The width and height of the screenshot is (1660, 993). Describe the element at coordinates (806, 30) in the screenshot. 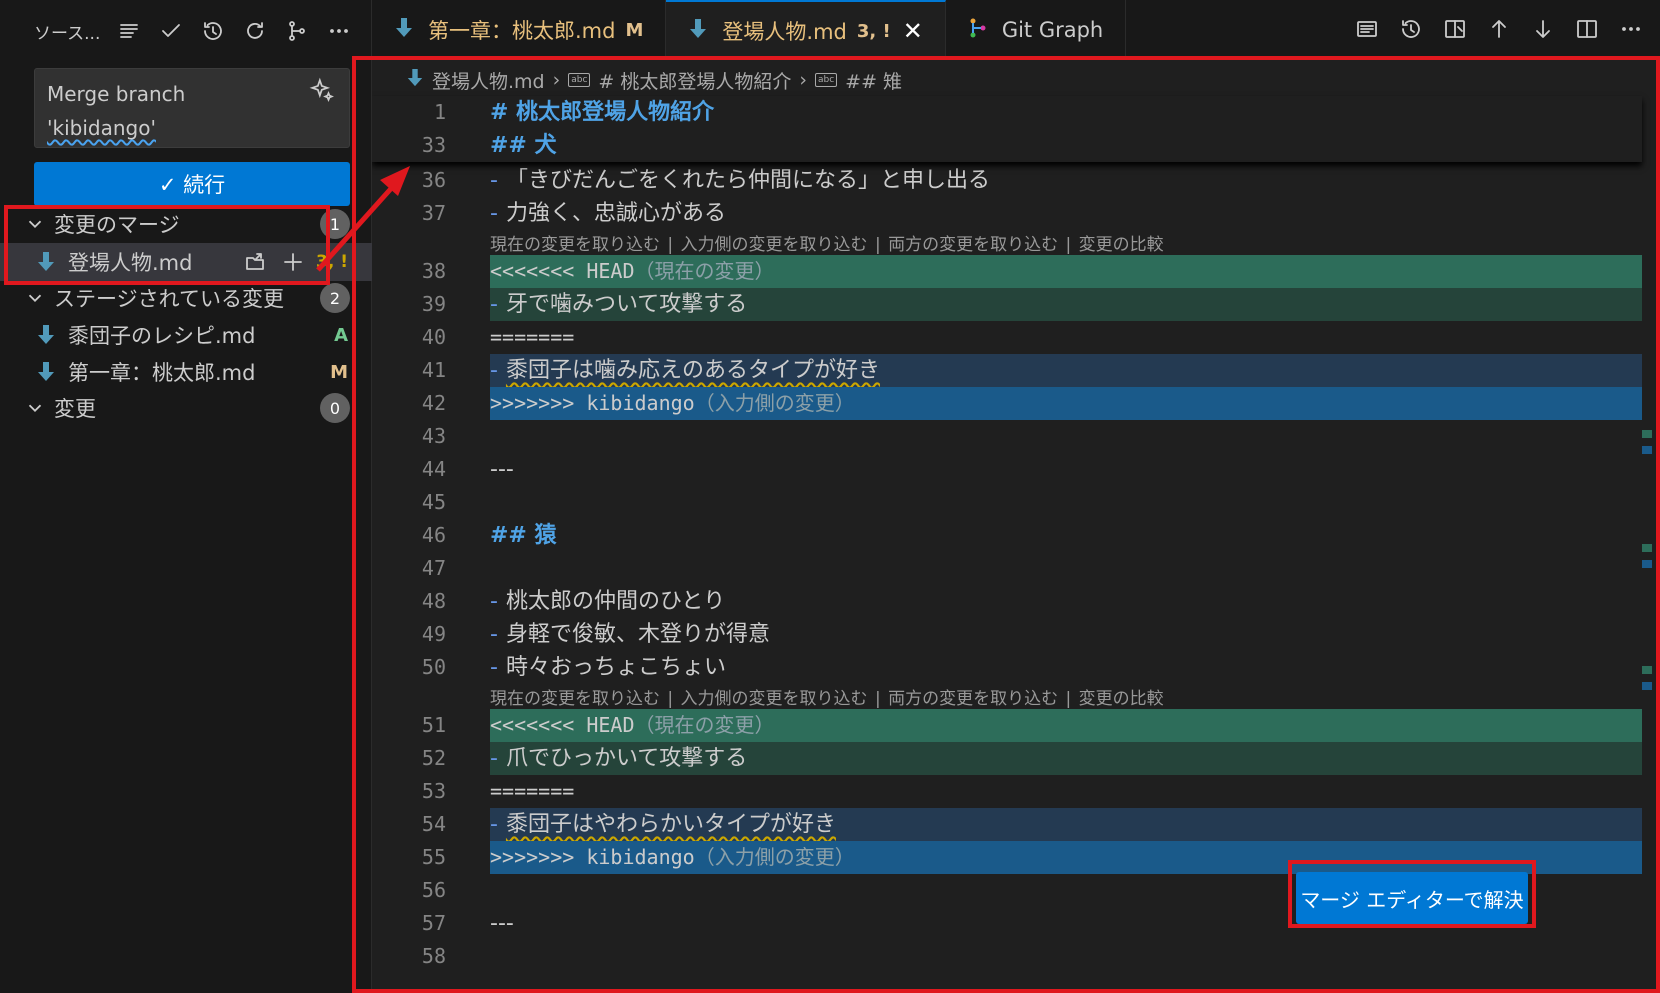

I see `tab-characters: 登場人物.md 3, ! ✕` at that location.